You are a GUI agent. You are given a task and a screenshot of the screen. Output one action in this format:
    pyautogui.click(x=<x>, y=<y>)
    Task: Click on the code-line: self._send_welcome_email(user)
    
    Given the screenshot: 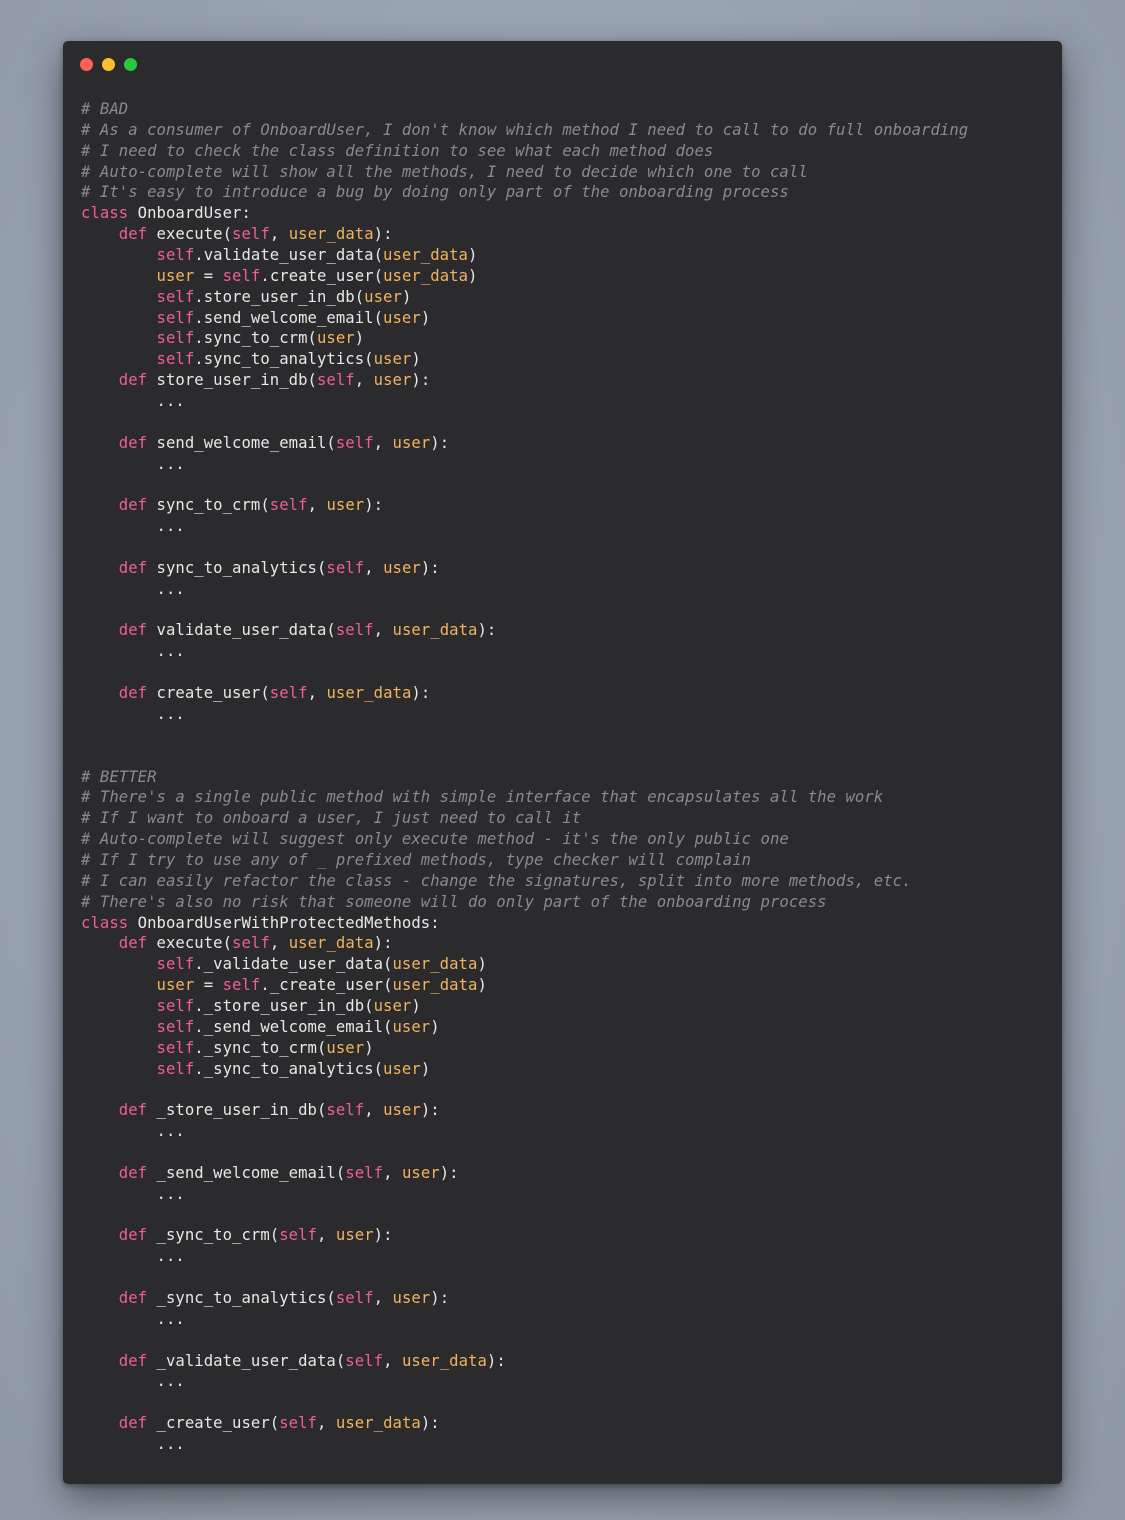 What is the action you would take?
    pyautogui.click(x=524, y=1027)
    